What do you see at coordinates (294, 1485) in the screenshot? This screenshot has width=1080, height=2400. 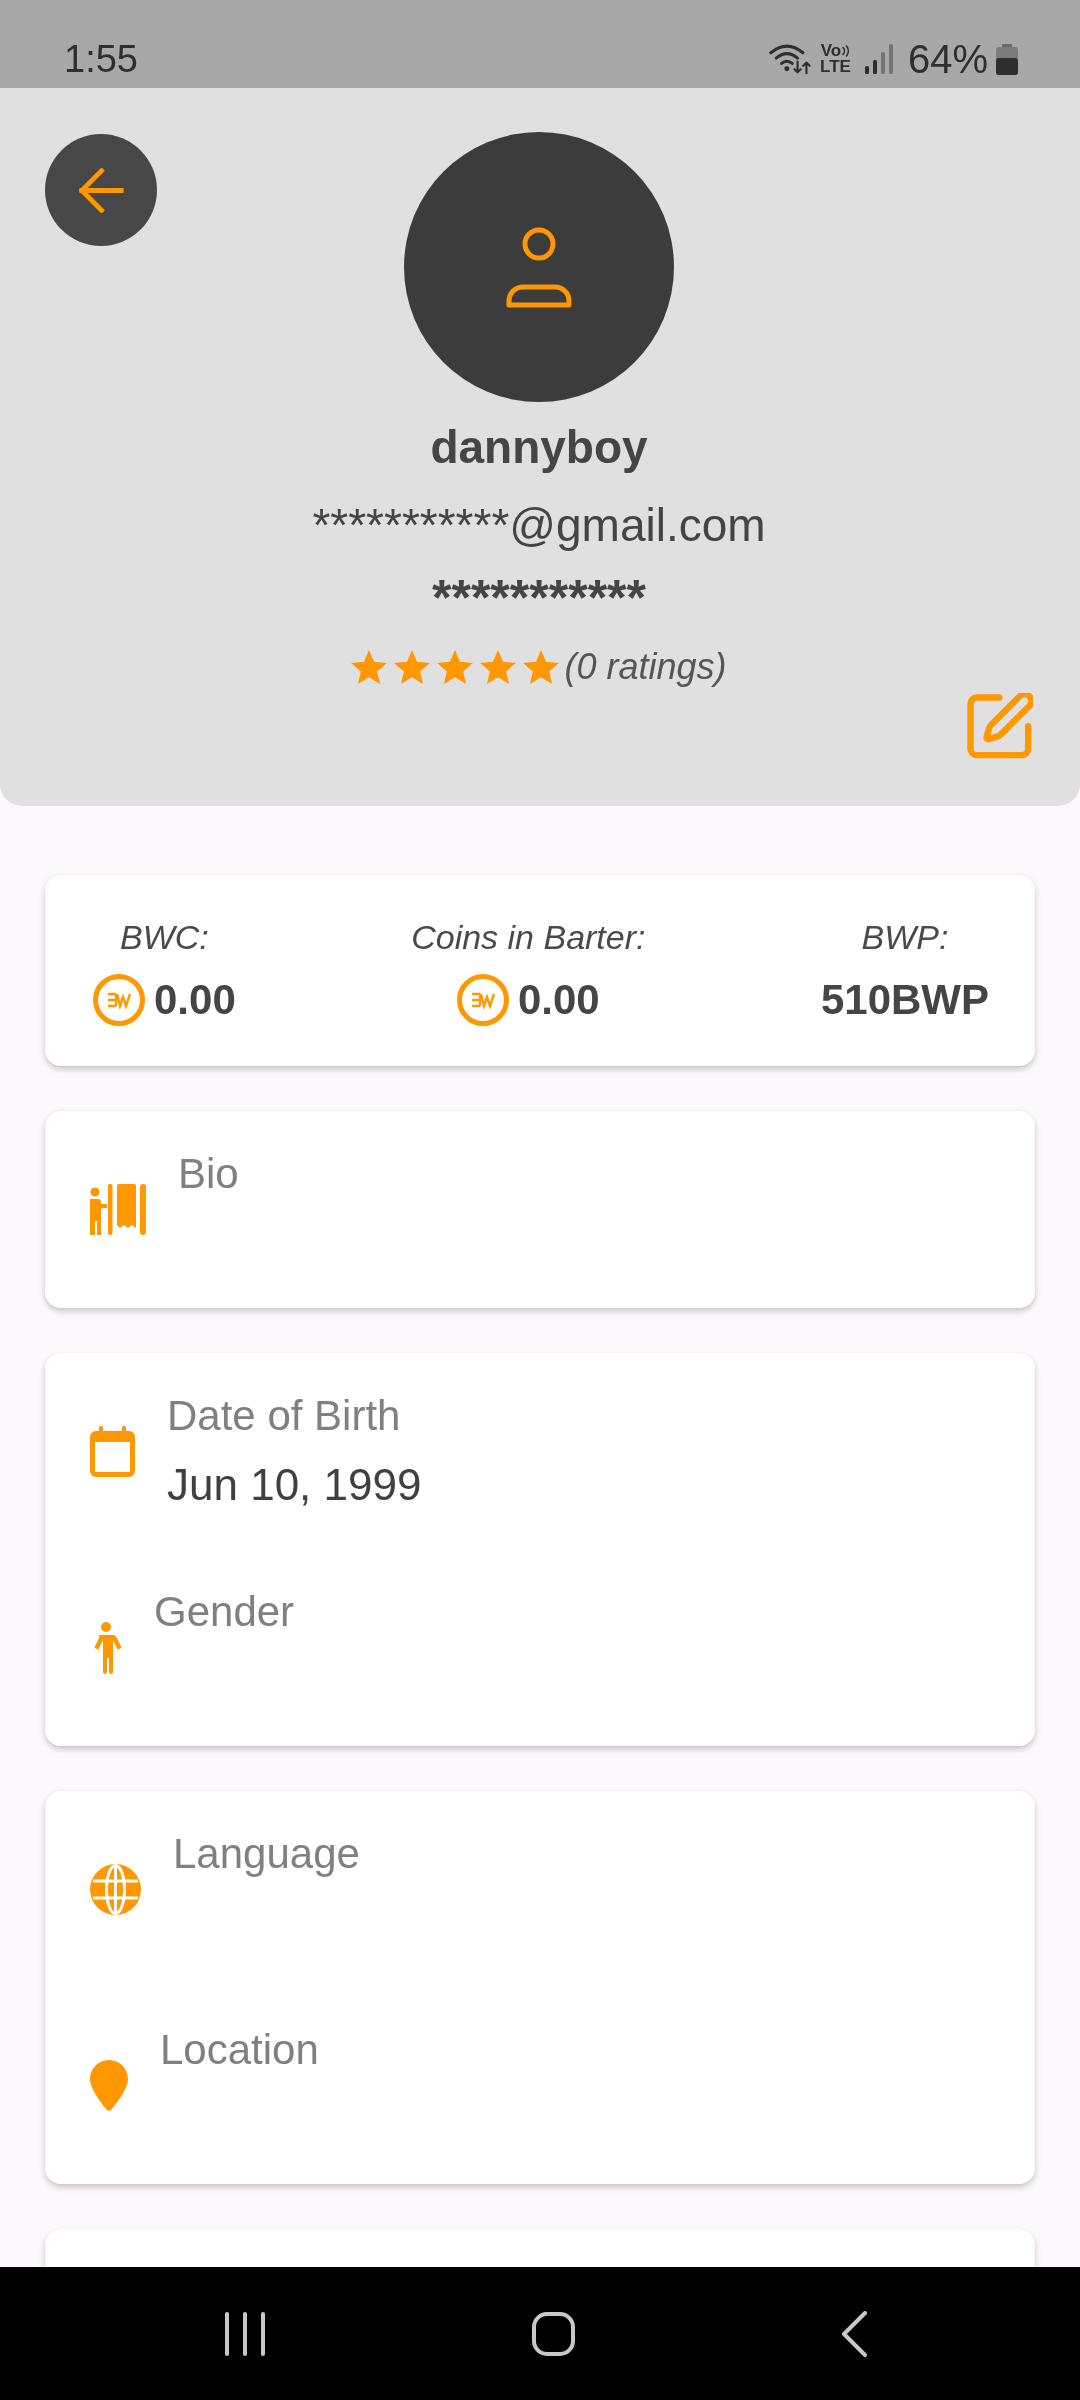 I see `field-value: Jun 10, 1999` at bounding box center [294, 1485].